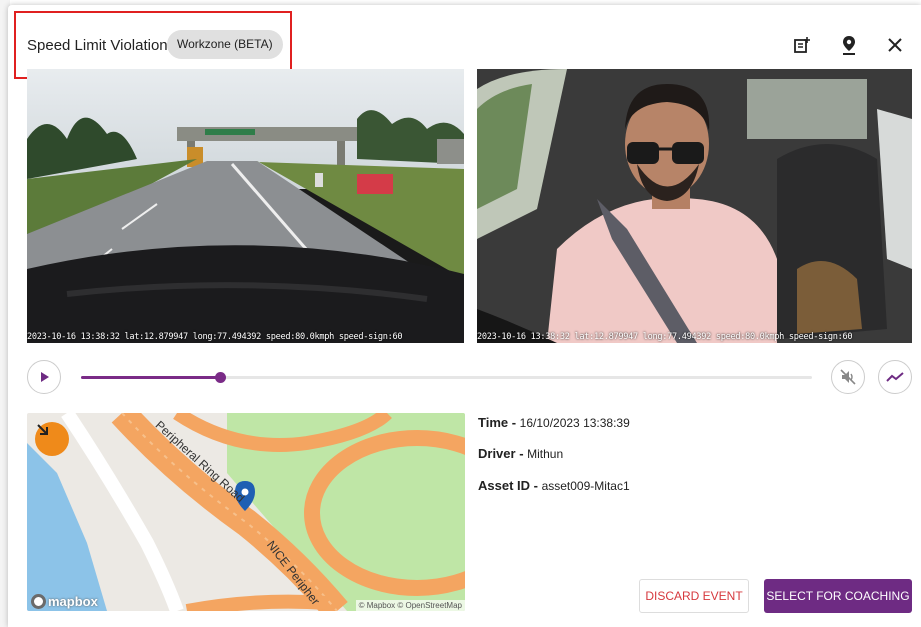 This screenshot has width=921, height=627. I want to click on detail-asset: Asset ID - asset009-Mitac1, so click(554, 485).